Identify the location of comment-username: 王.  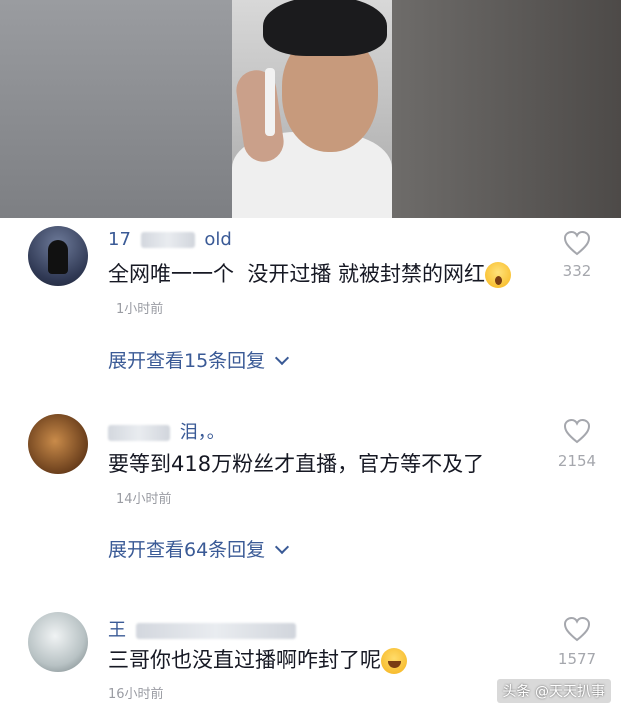
(202, 629).